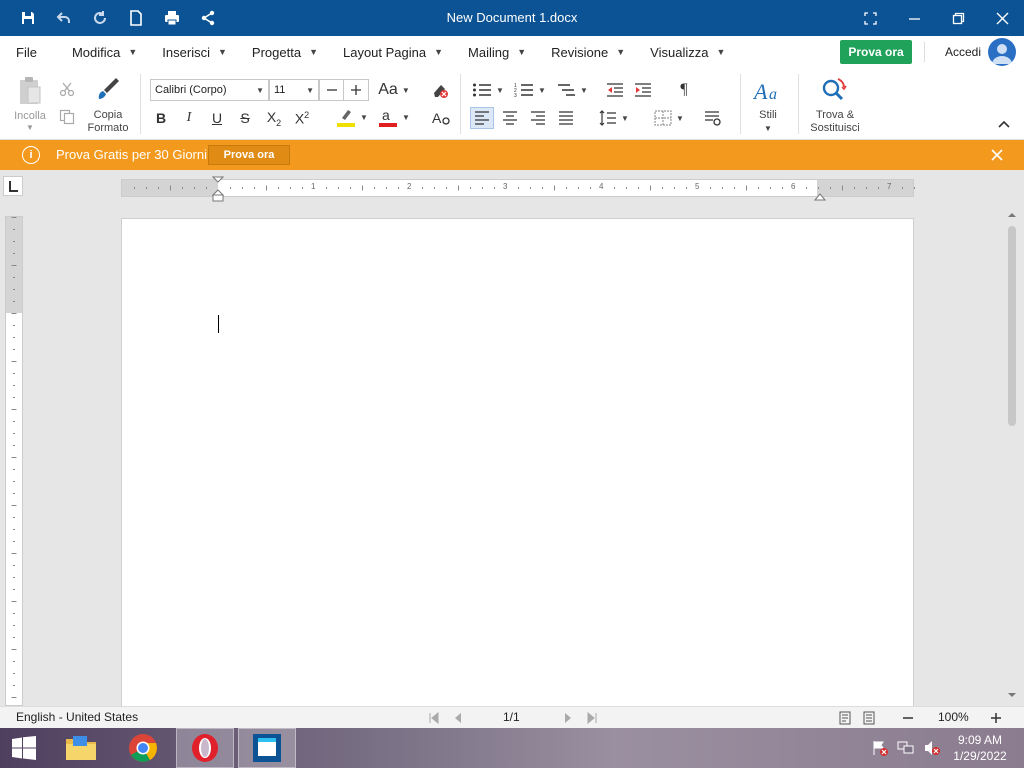 The width and height of the screenshot is (1024, 768). What do you see at coordinates (189, 118) in the screenshot?
I see `italic-button: I` at bounding box center [189, 118].